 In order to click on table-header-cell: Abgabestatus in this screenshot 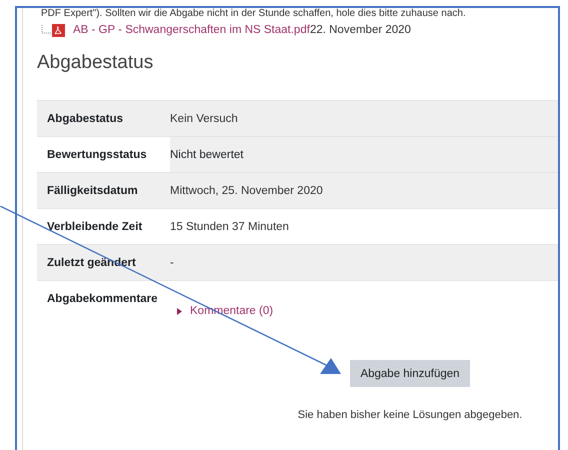, I will do `click(103, 118)`.